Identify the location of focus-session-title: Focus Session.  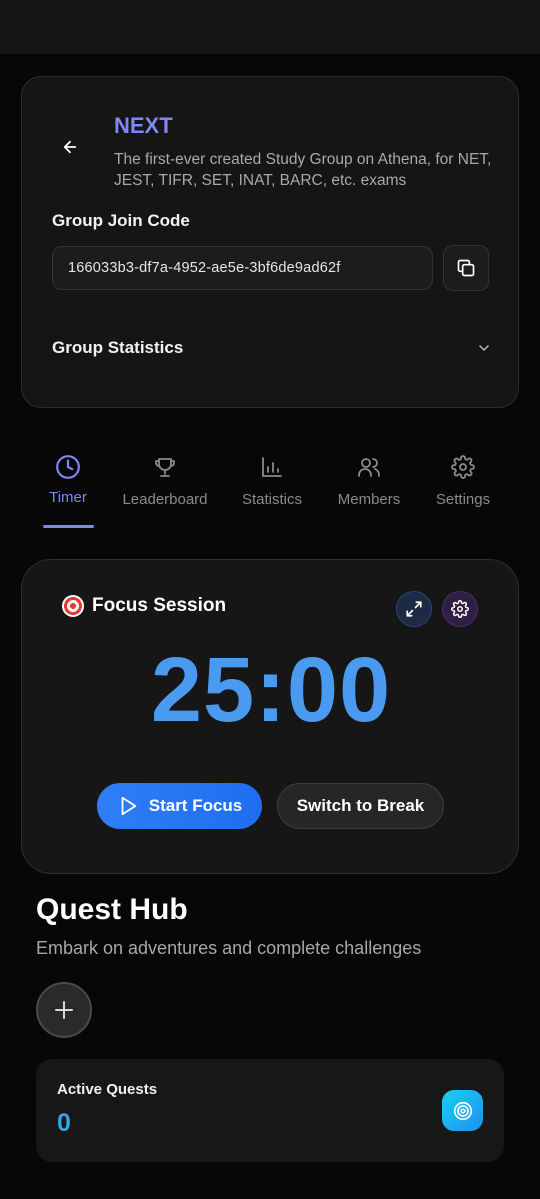
(159, 605).